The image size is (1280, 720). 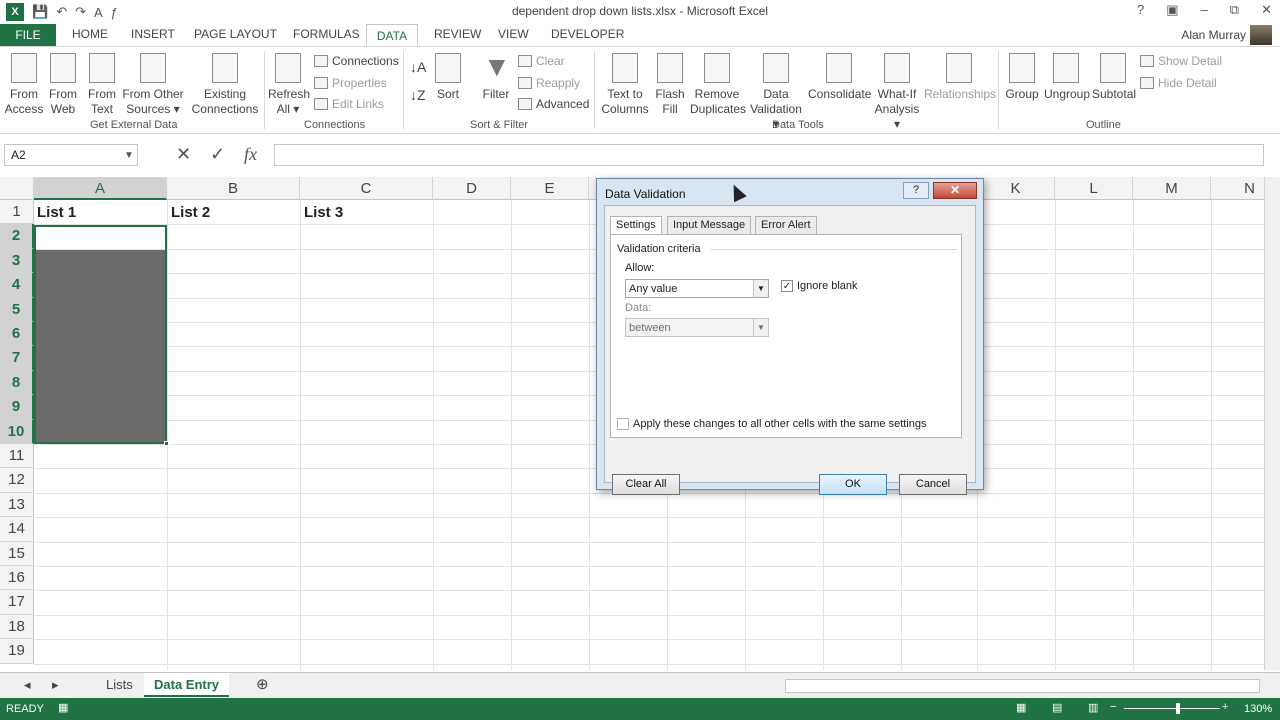 What do you see at coordinates (1022, 77) in the screenshot?
I see `group-button: Group` at bounding box center [1022, 77].